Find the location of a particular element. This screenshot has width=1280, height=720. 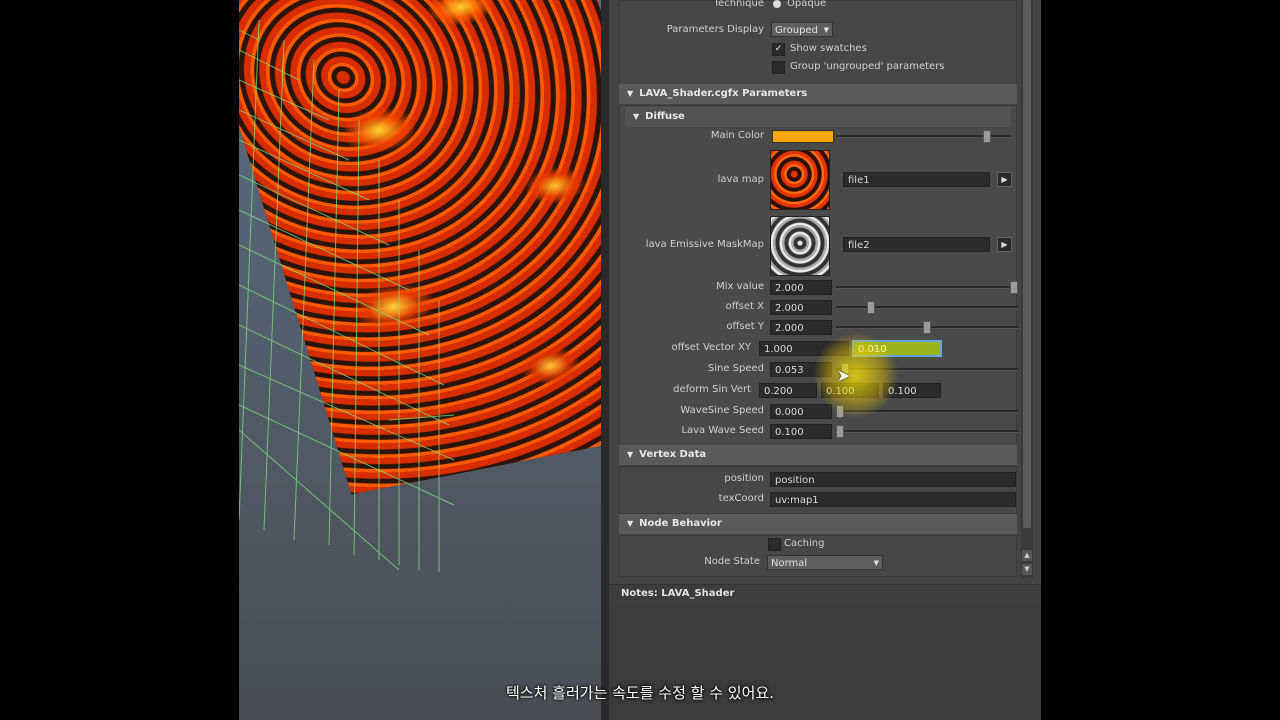

scroll-down-icon: ▼ is located at coordinates (1027, 569).